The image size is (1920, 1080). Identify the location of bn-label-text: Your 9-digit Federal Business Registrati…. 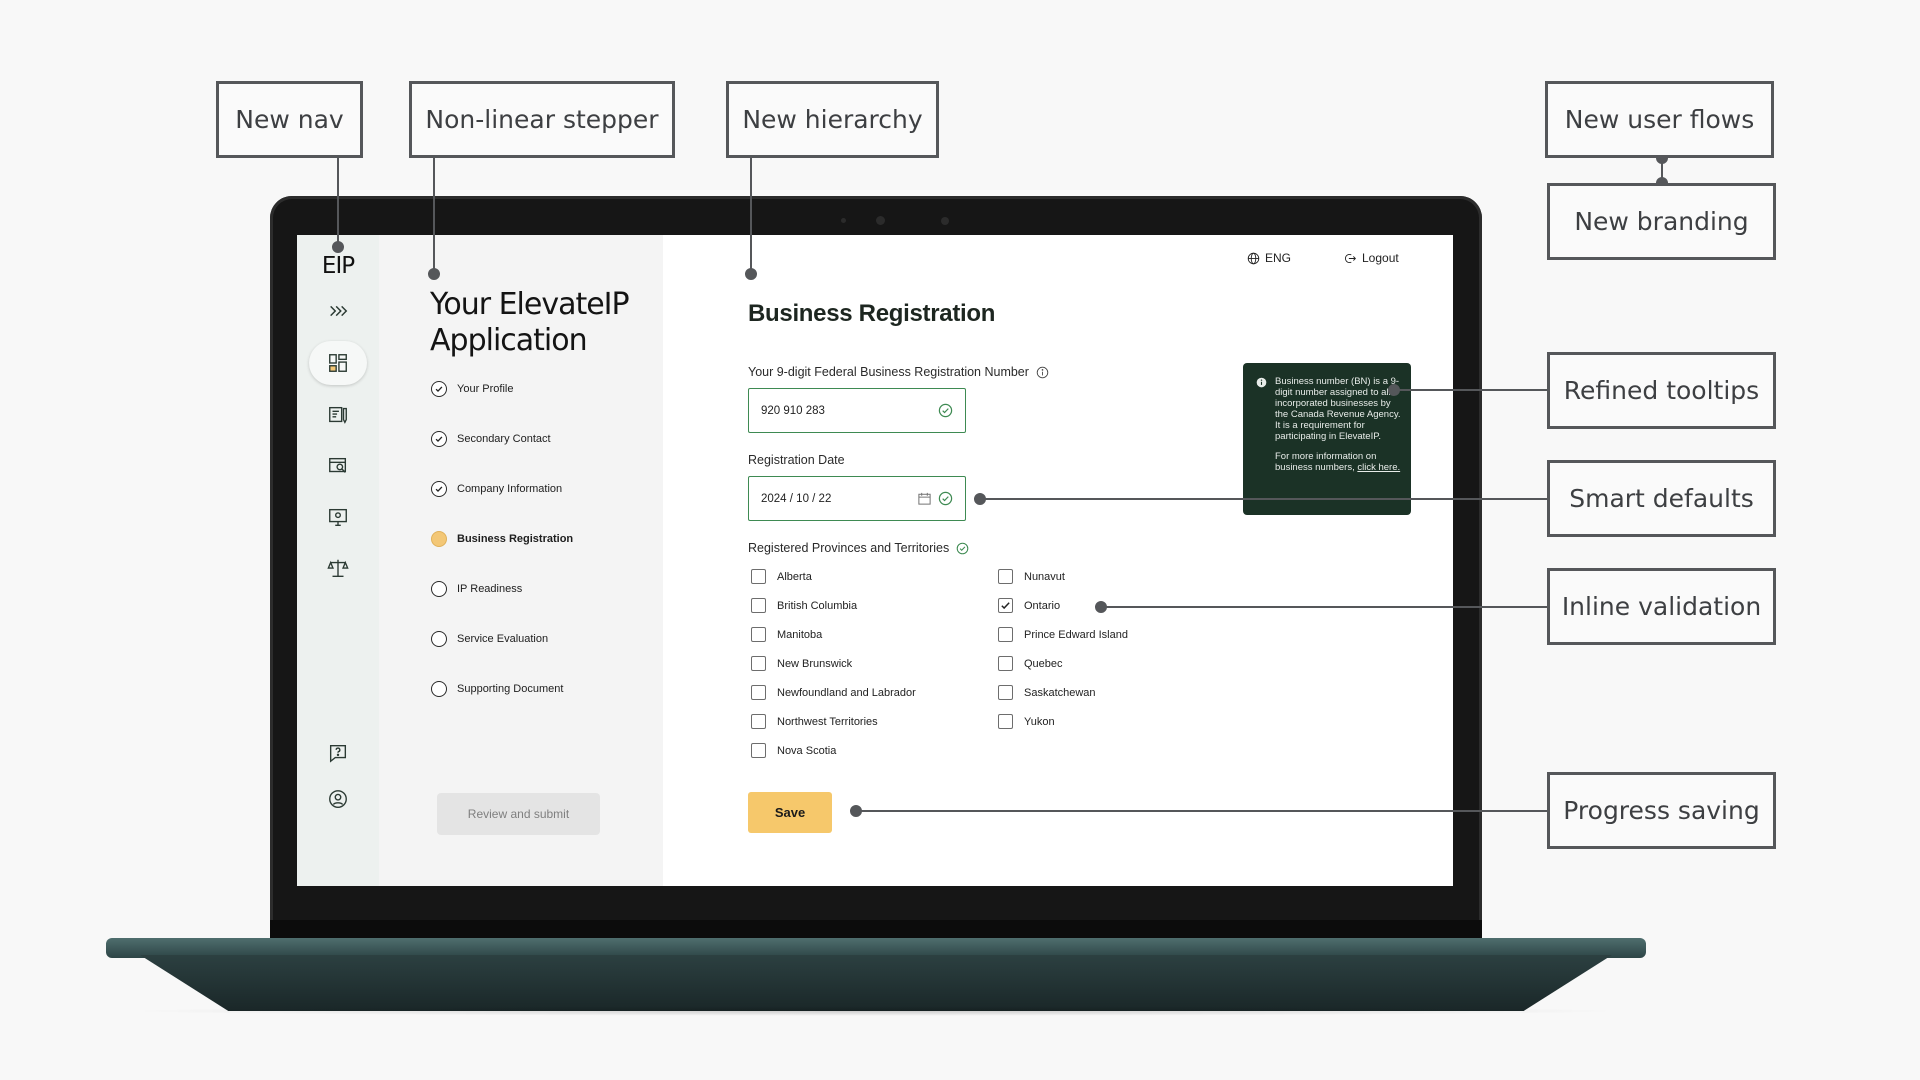
(888, 372).